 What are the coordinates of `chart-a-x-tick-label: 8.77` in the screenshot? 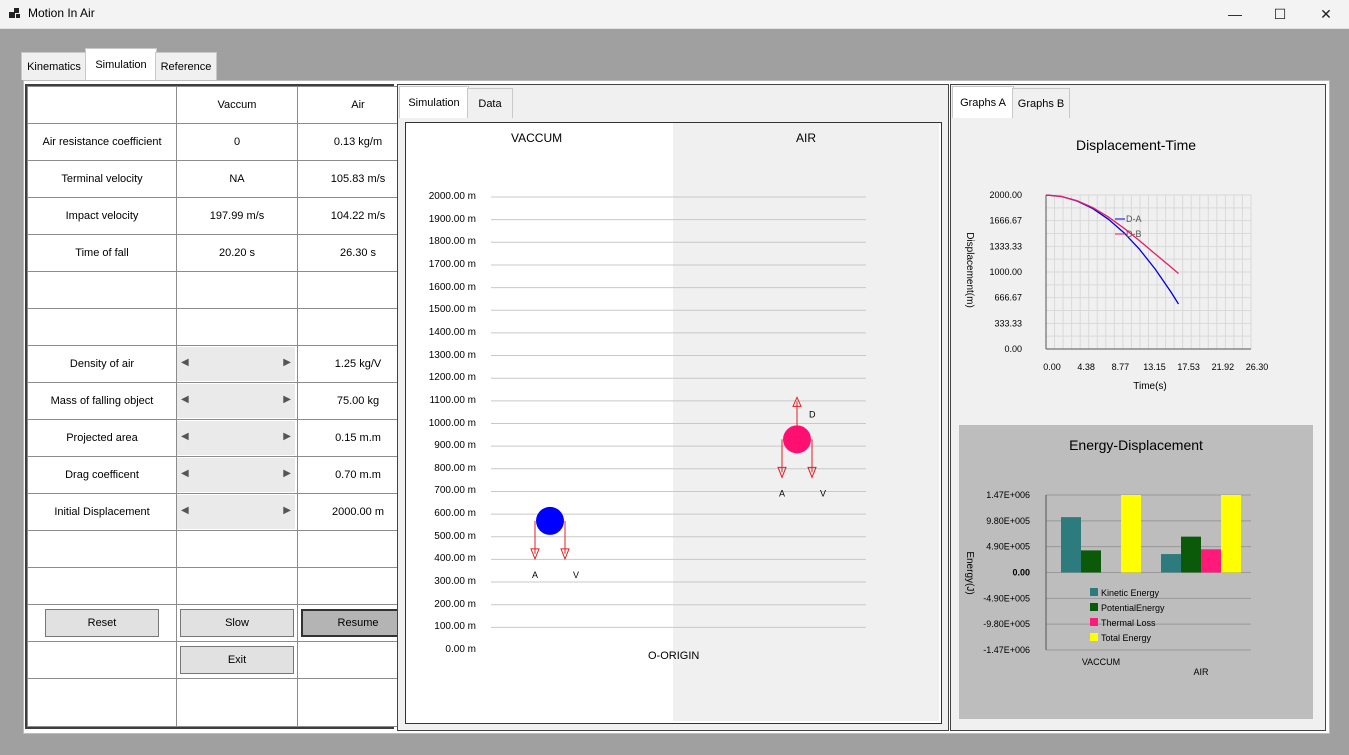 It's located at (1121, 367).